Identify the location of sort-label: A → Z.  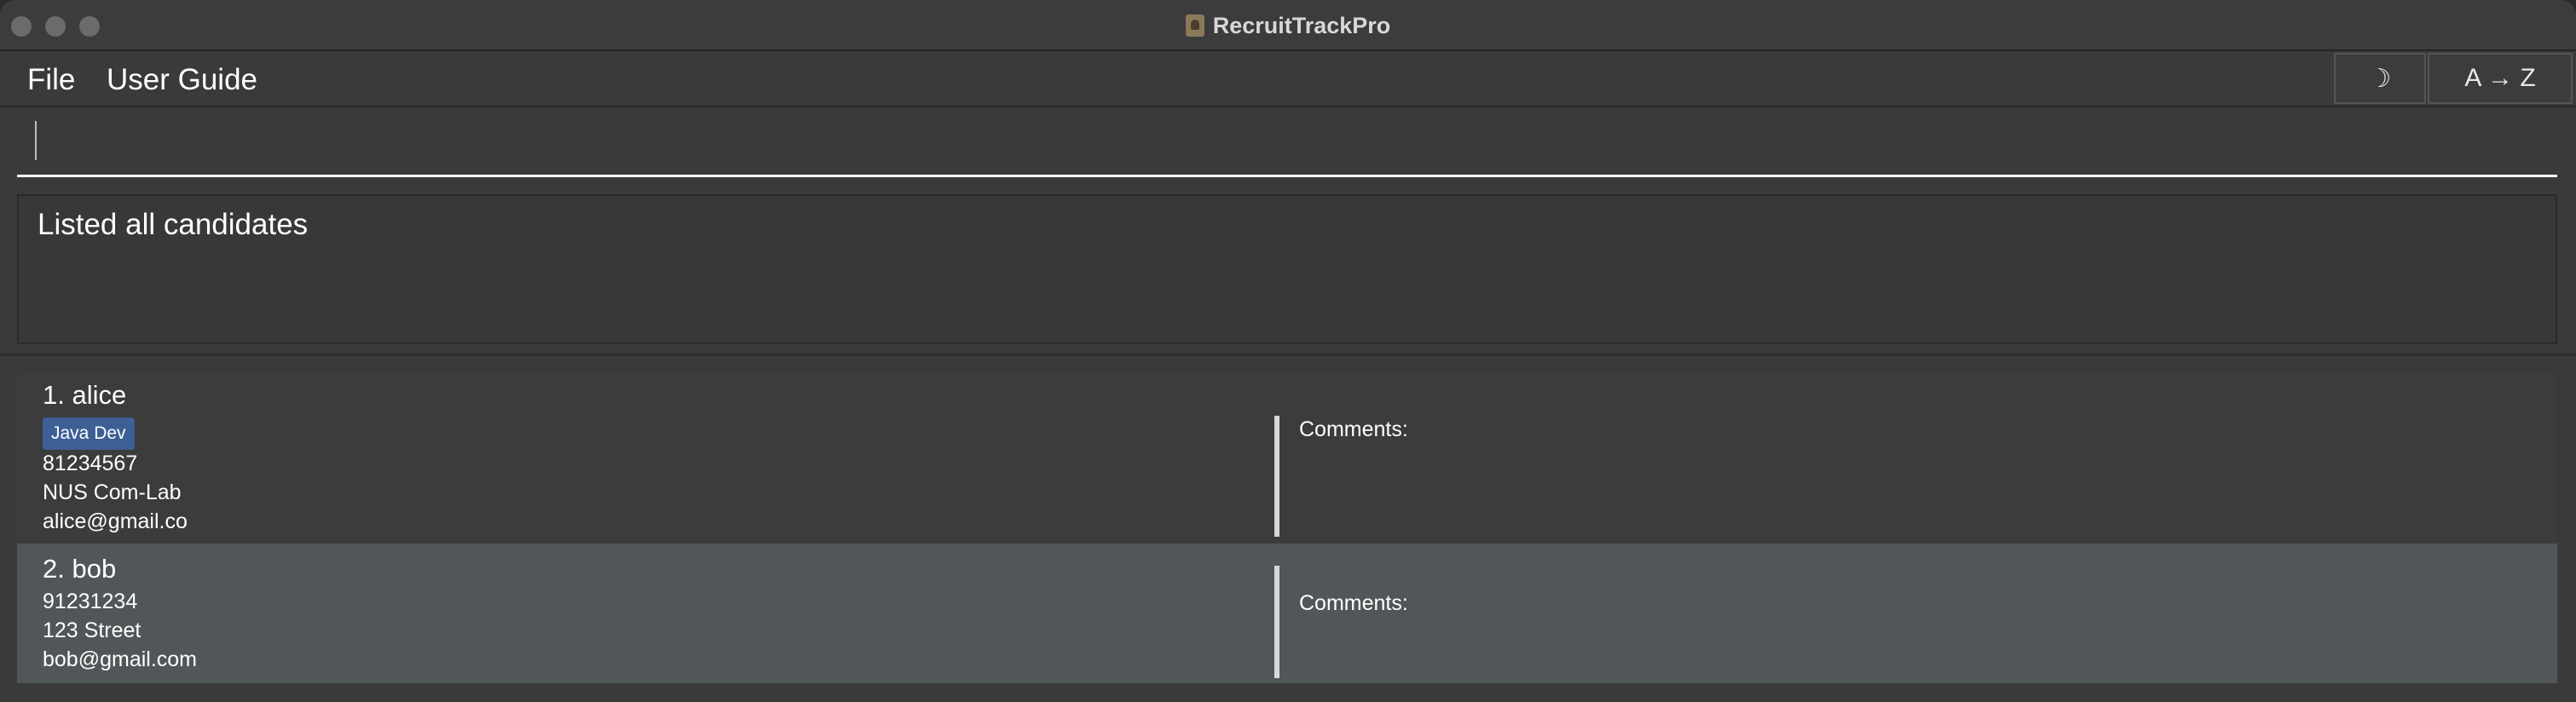
(2500, 78).